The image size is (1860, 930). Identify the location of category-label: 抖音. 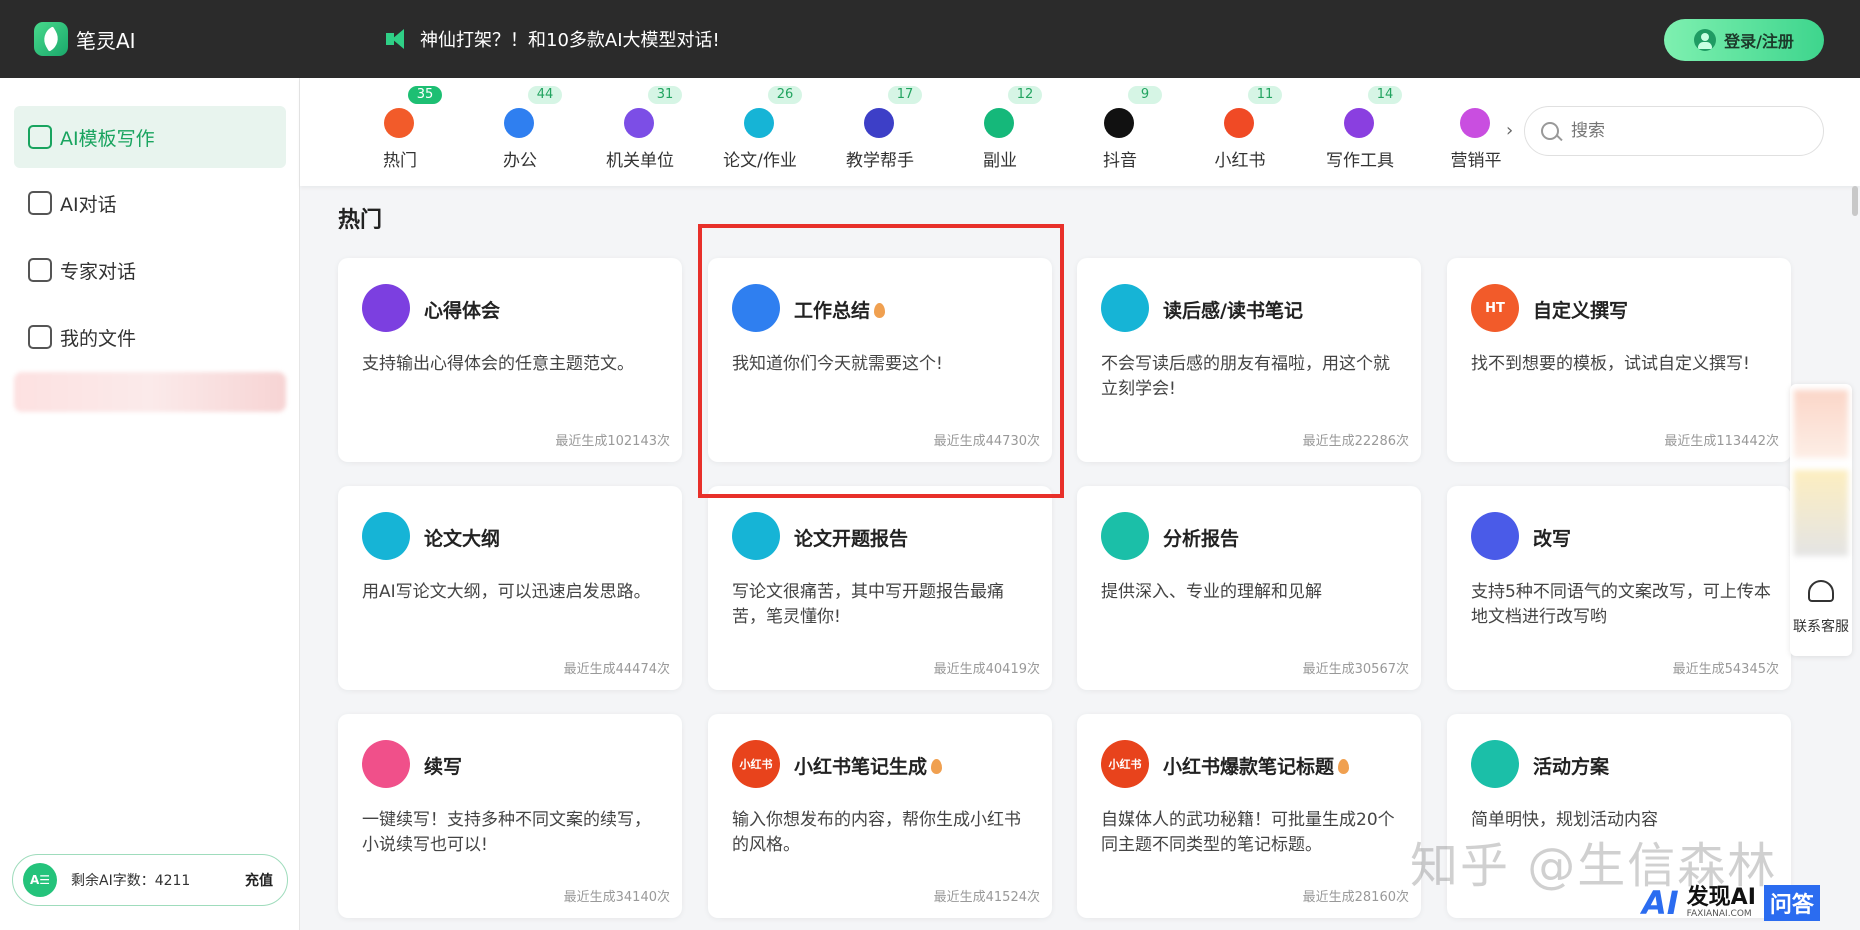
(1120, 161).